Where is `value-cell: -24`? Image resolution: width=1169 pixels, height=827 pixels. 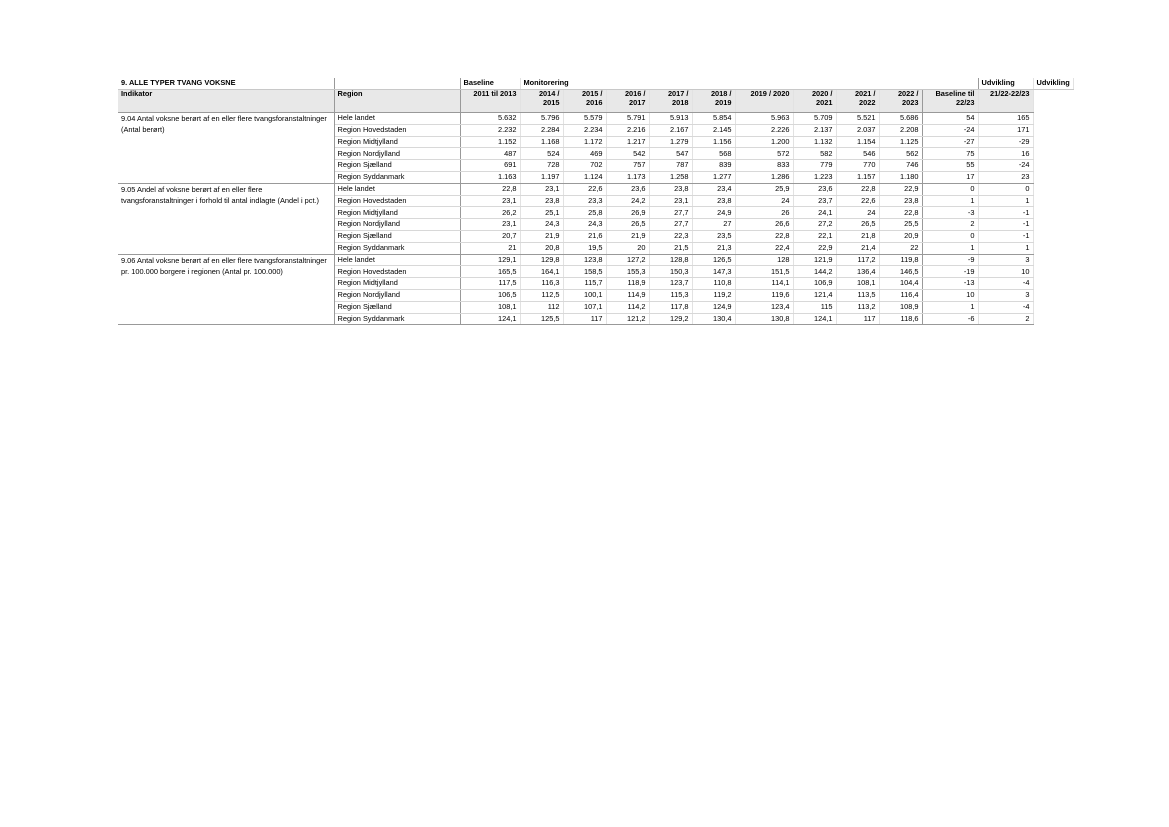
value-cell: -24 is located at coordinates (950, 130).